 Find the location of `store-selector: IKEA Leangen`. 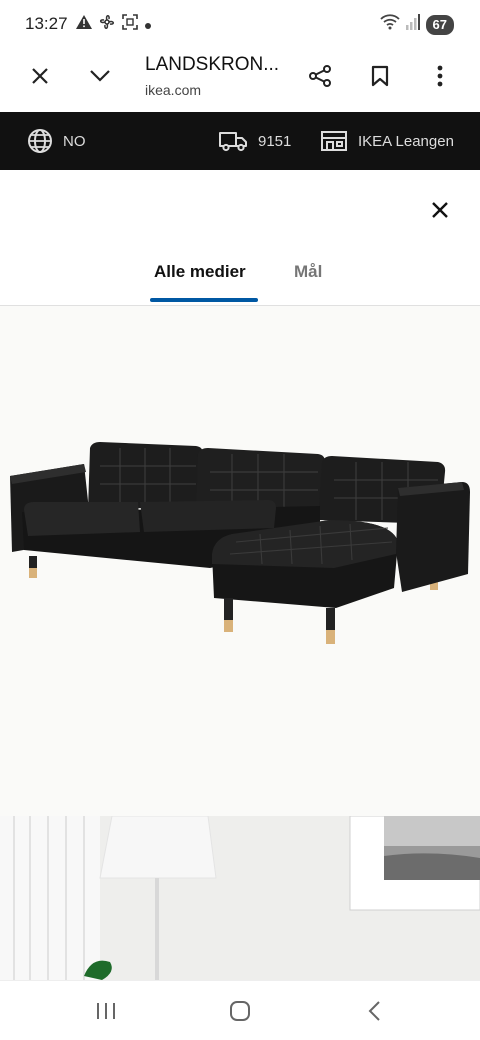

store-selector: IKEA Leangen is located at coordinates (387, 141).